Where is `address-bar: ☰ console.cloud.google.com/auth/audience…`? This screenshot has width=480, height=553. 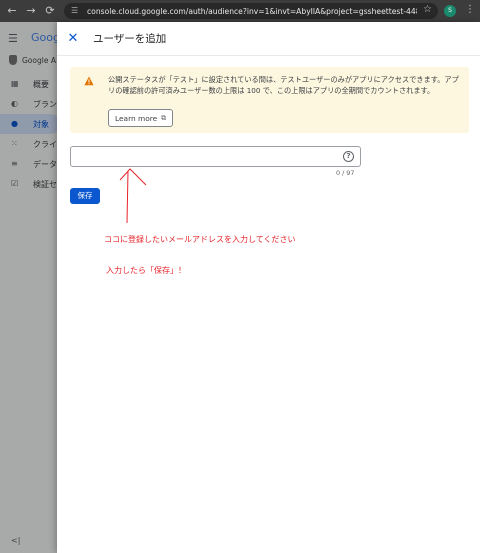
address-bar: ☰ console.cloud.google.com/auth/audience… is located at coordinates (251, 11).